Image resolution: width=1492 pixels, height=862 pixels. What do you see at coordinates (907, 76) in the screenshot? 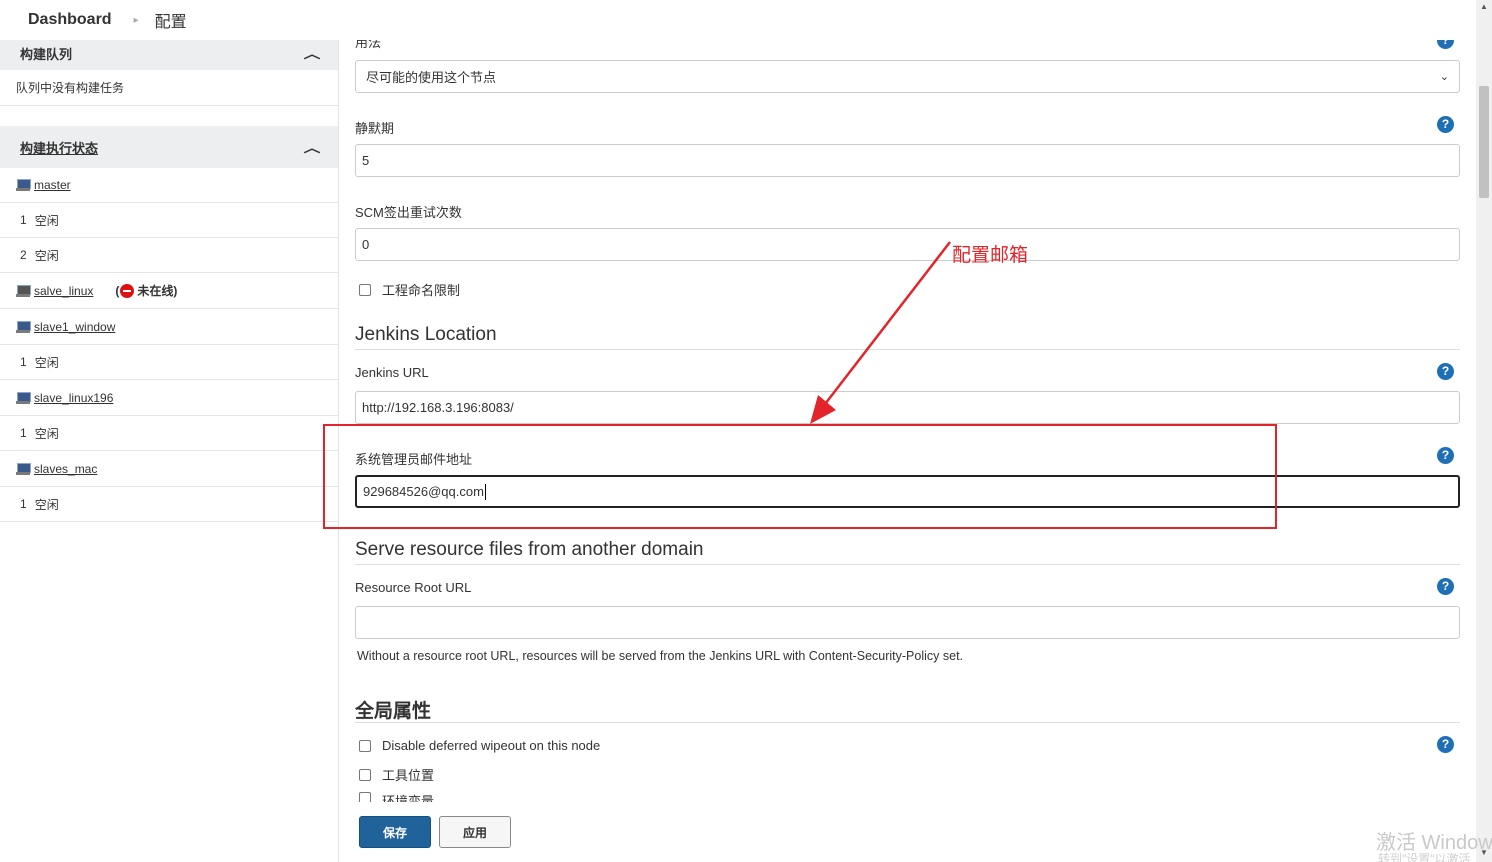
I see `usage-select: 尽可能的使用这个节点 ⌄` at bounding box center [907, 76].